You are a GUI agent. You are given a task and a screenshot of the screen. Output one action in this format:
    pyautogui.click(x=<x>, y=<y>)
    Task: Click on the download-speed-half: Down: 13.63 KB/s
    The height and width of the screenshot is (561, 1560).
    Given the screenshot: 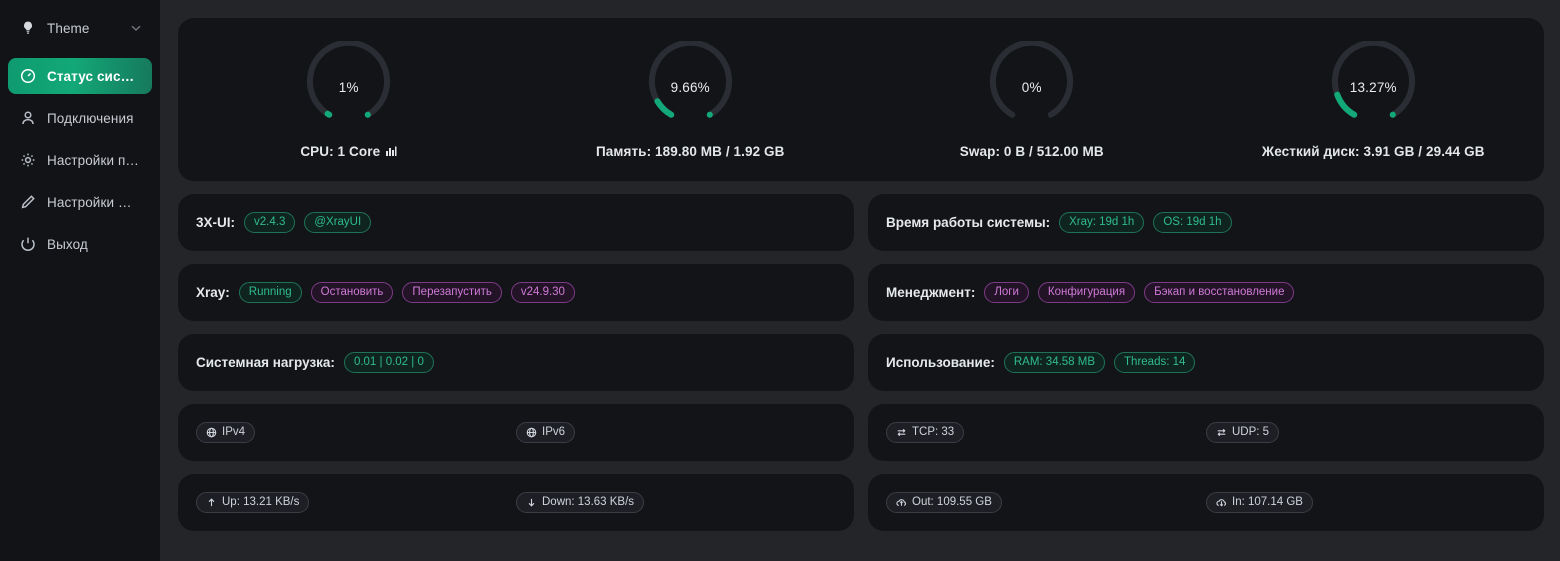 What is the action you would take?
    pyautogui.click(x=676, y=502)
    